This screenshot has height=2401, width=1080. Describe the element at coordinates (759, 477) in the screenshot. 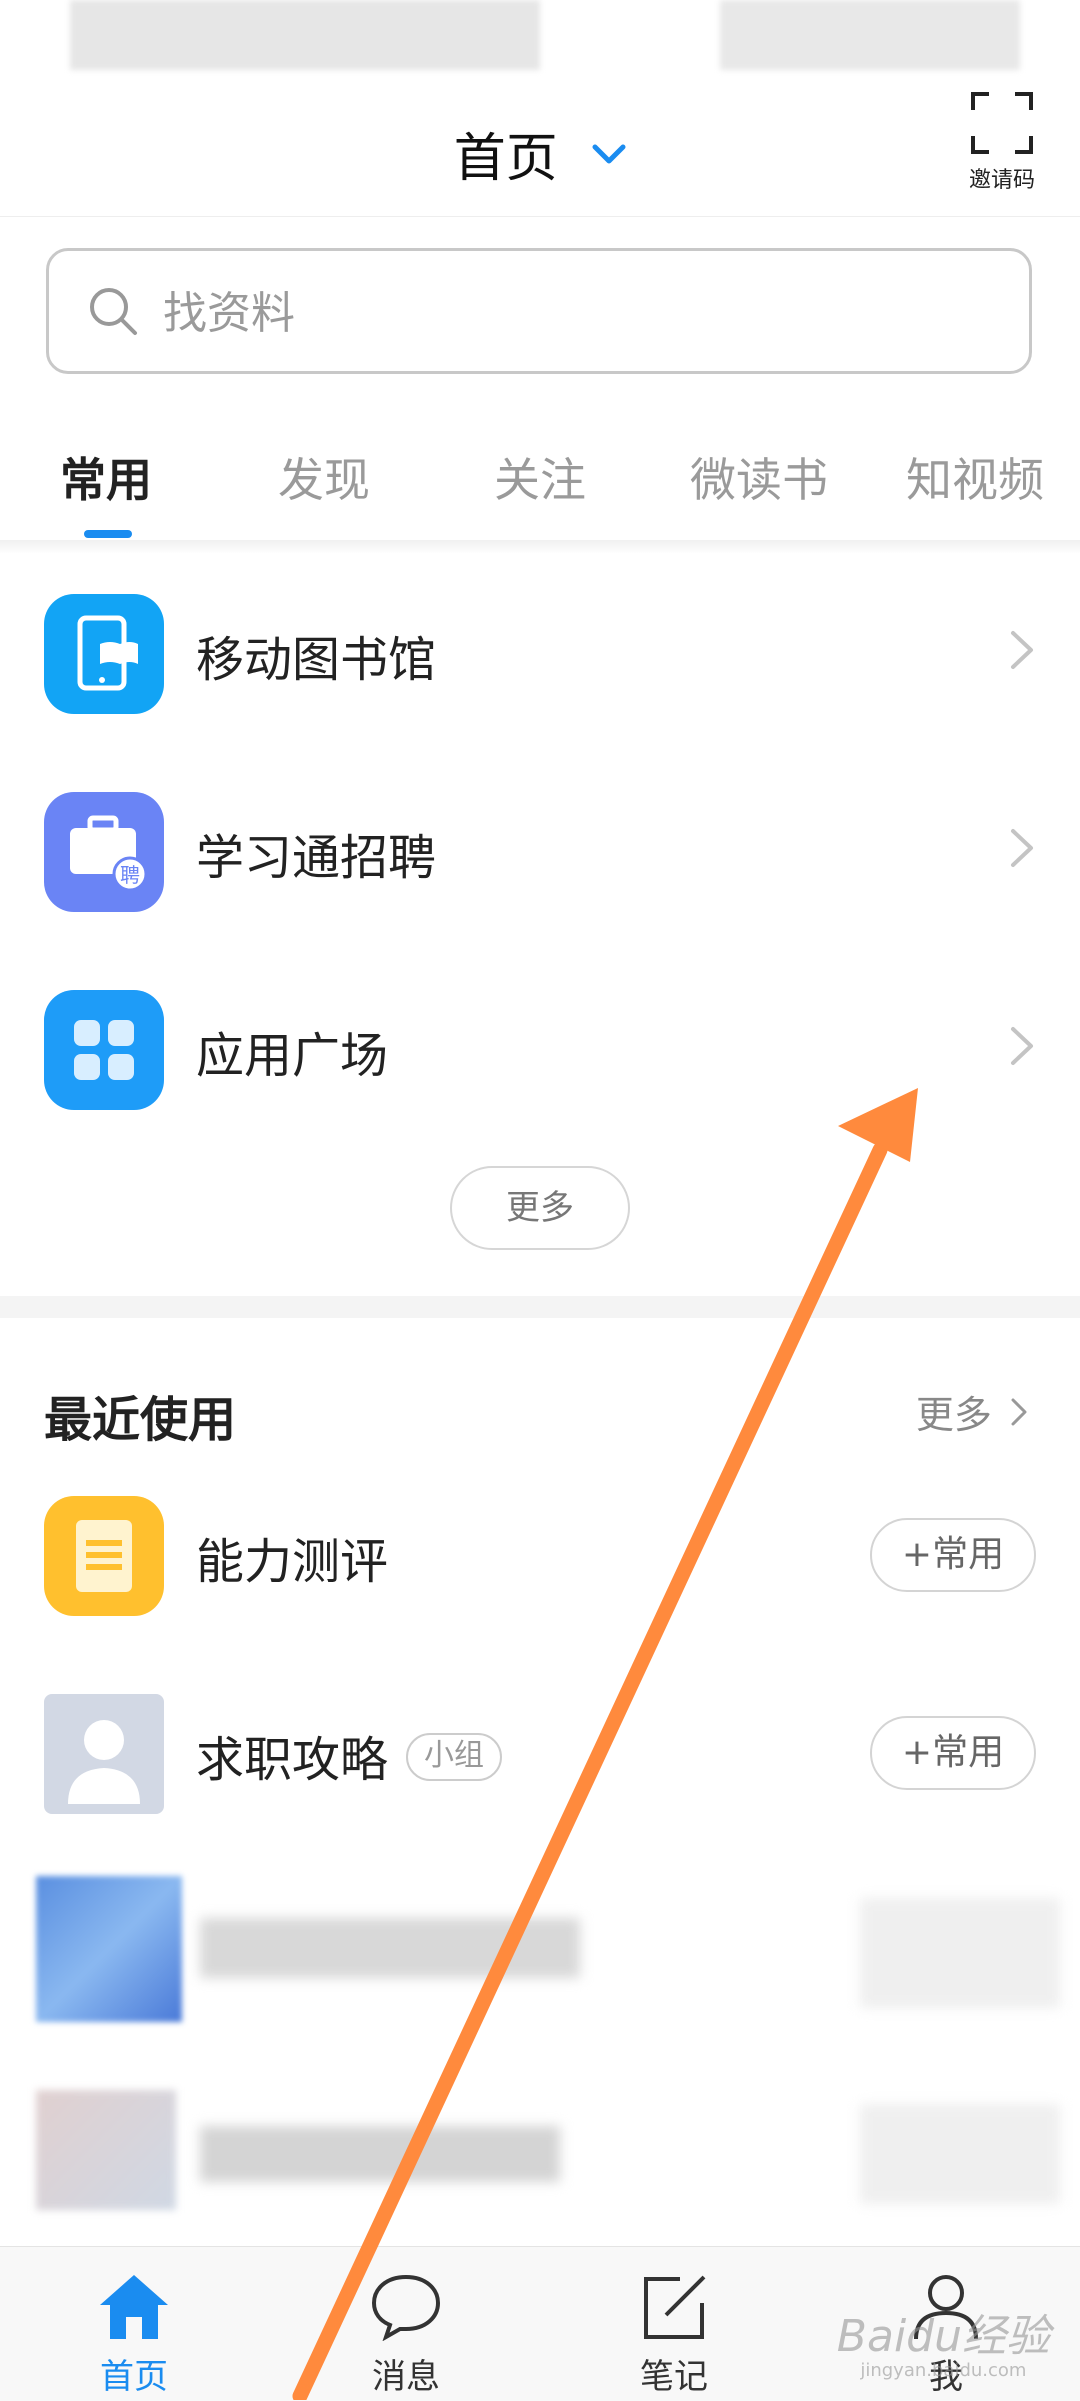

I see `tab-micro-reading: 微读书` at that location.